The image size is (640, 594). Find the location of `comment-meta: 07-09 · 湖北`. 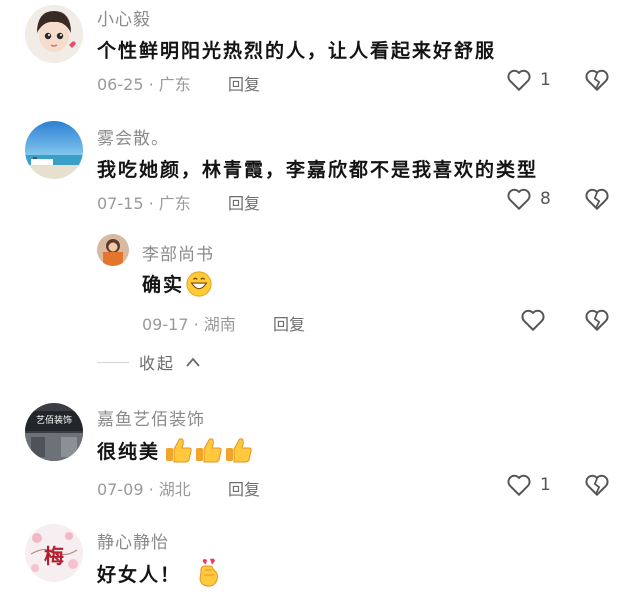

comment-meta: 07-09 · 湖北 is located at coordinates (144, 489).